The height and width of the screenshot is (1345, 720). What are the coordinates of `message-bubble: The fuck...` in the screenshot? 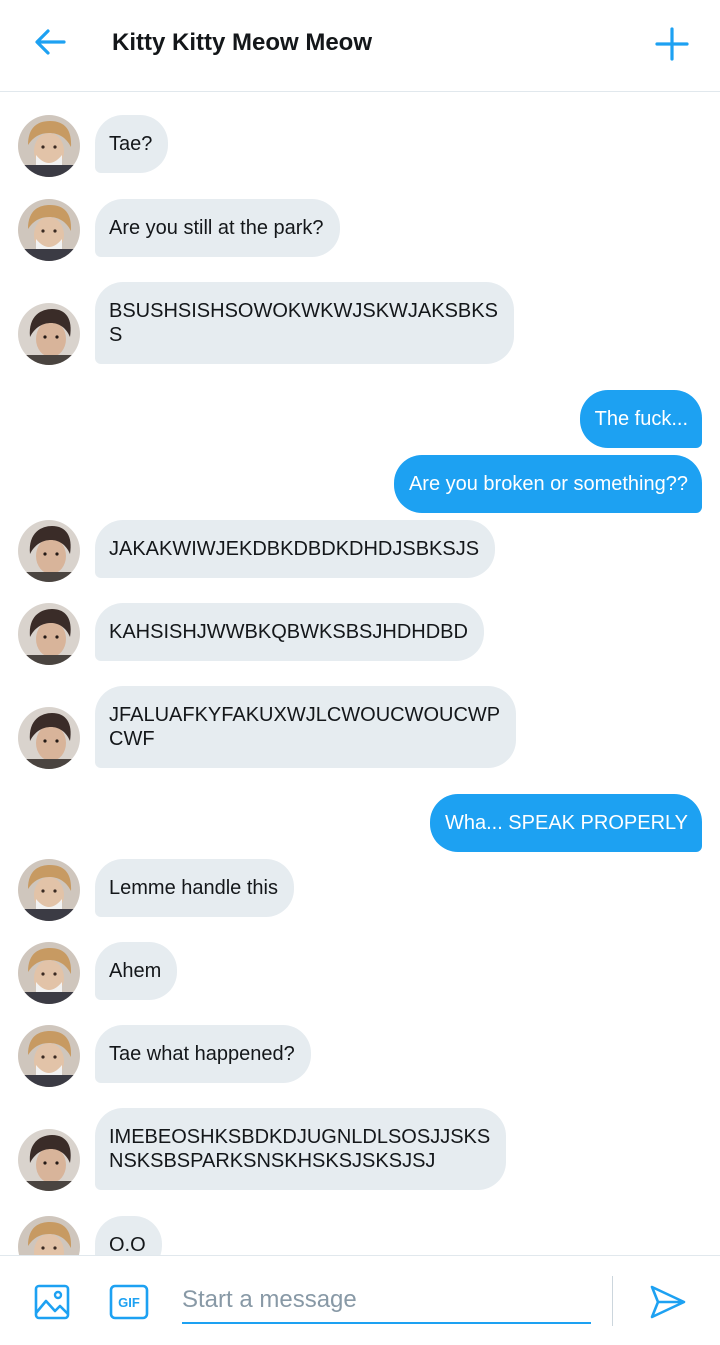 It's located at (640, 419).